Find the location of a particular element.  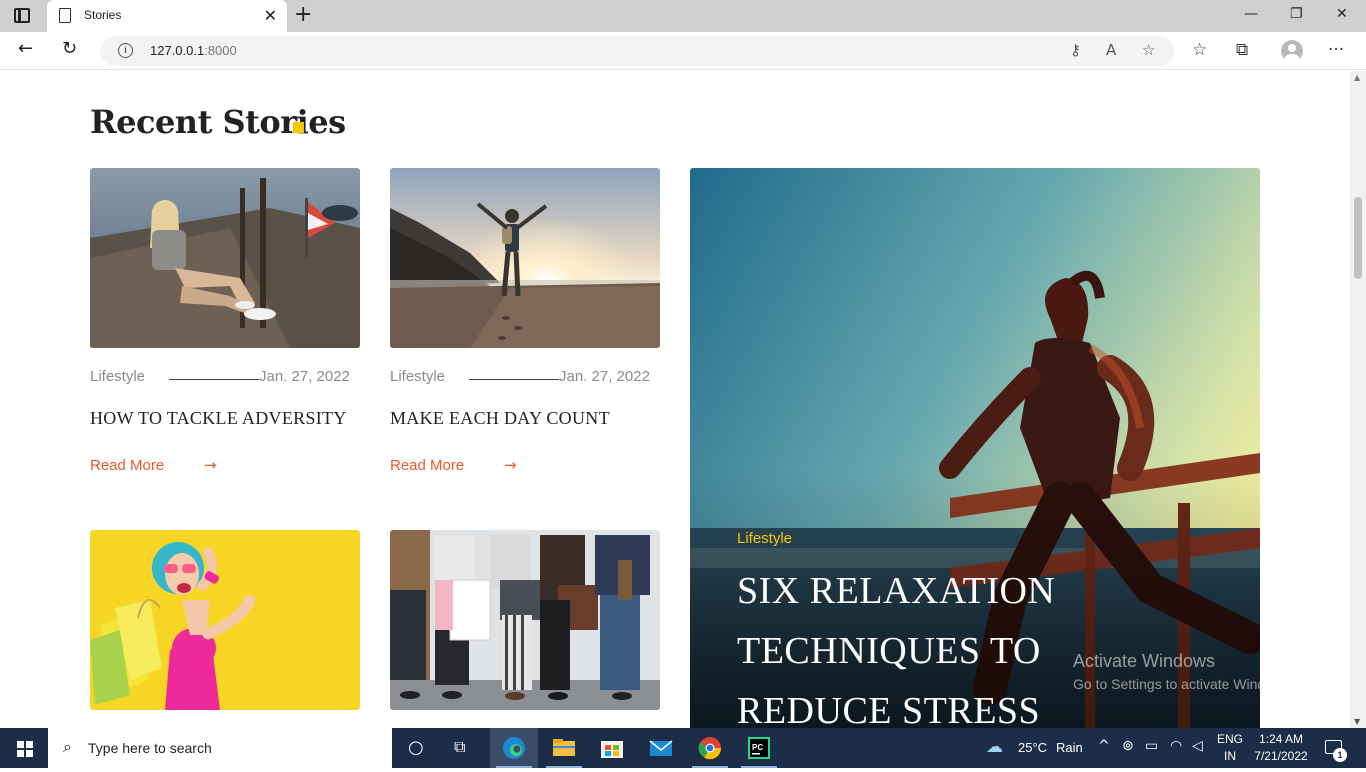

pycharm-icon: PC is located at coordinates (759, 748).